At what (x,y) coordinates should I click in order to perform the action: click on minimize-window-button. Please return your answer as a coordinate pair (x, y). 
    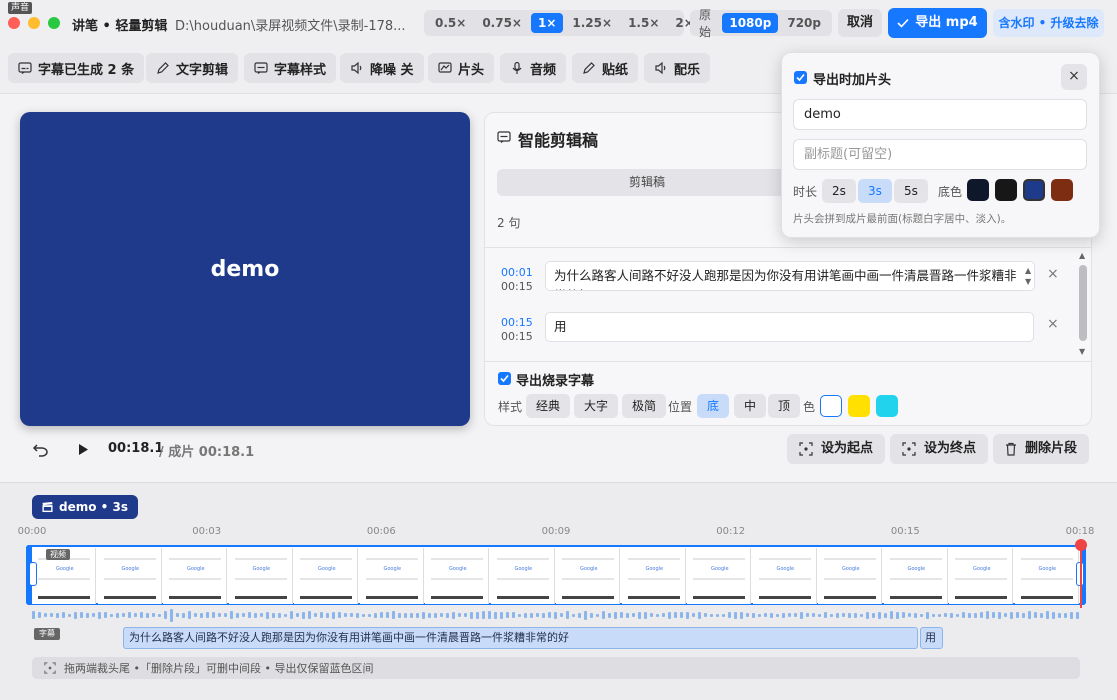
    Looking at the image, I should click on (34, 23).